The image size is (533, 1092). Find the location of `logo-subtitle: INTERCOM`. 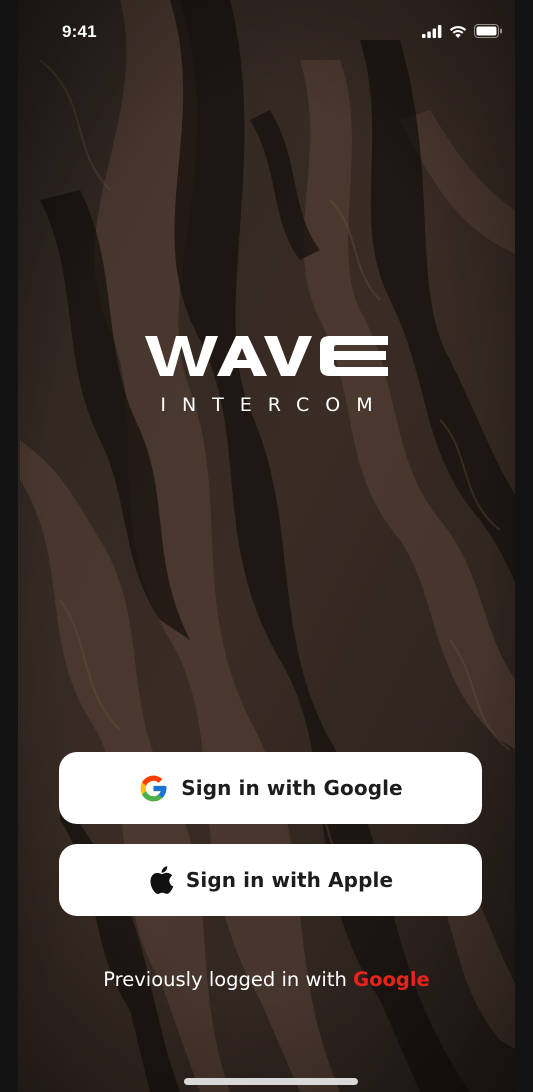

logo-subtitle: INTERCOM is located at coordinates (274, 405).